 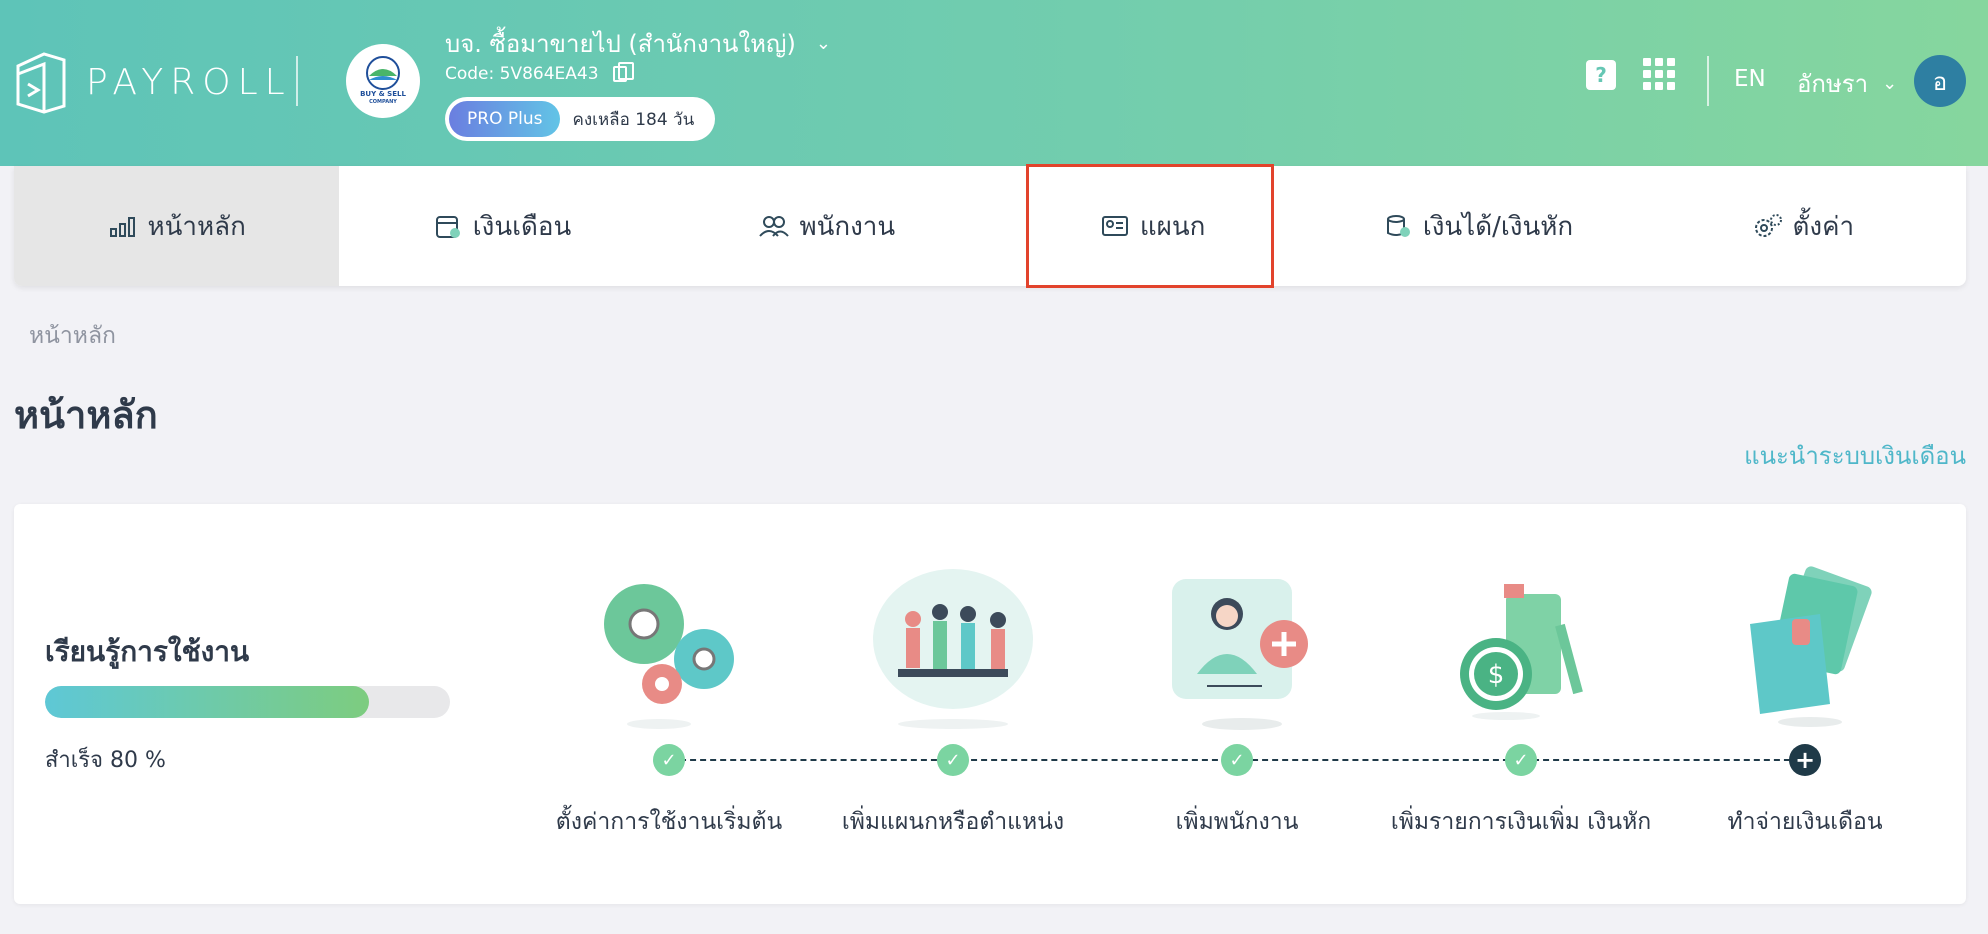 I want to click on team-meeting-illustration, so click(x=953, y=649).